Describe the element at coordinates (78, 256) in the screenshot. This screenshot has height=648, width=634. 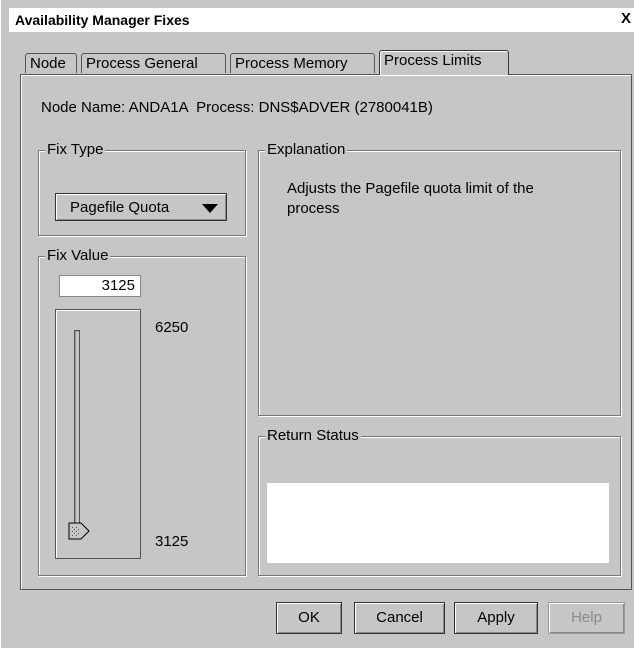
I see `fix-value-legend: Fix Value` at that location.